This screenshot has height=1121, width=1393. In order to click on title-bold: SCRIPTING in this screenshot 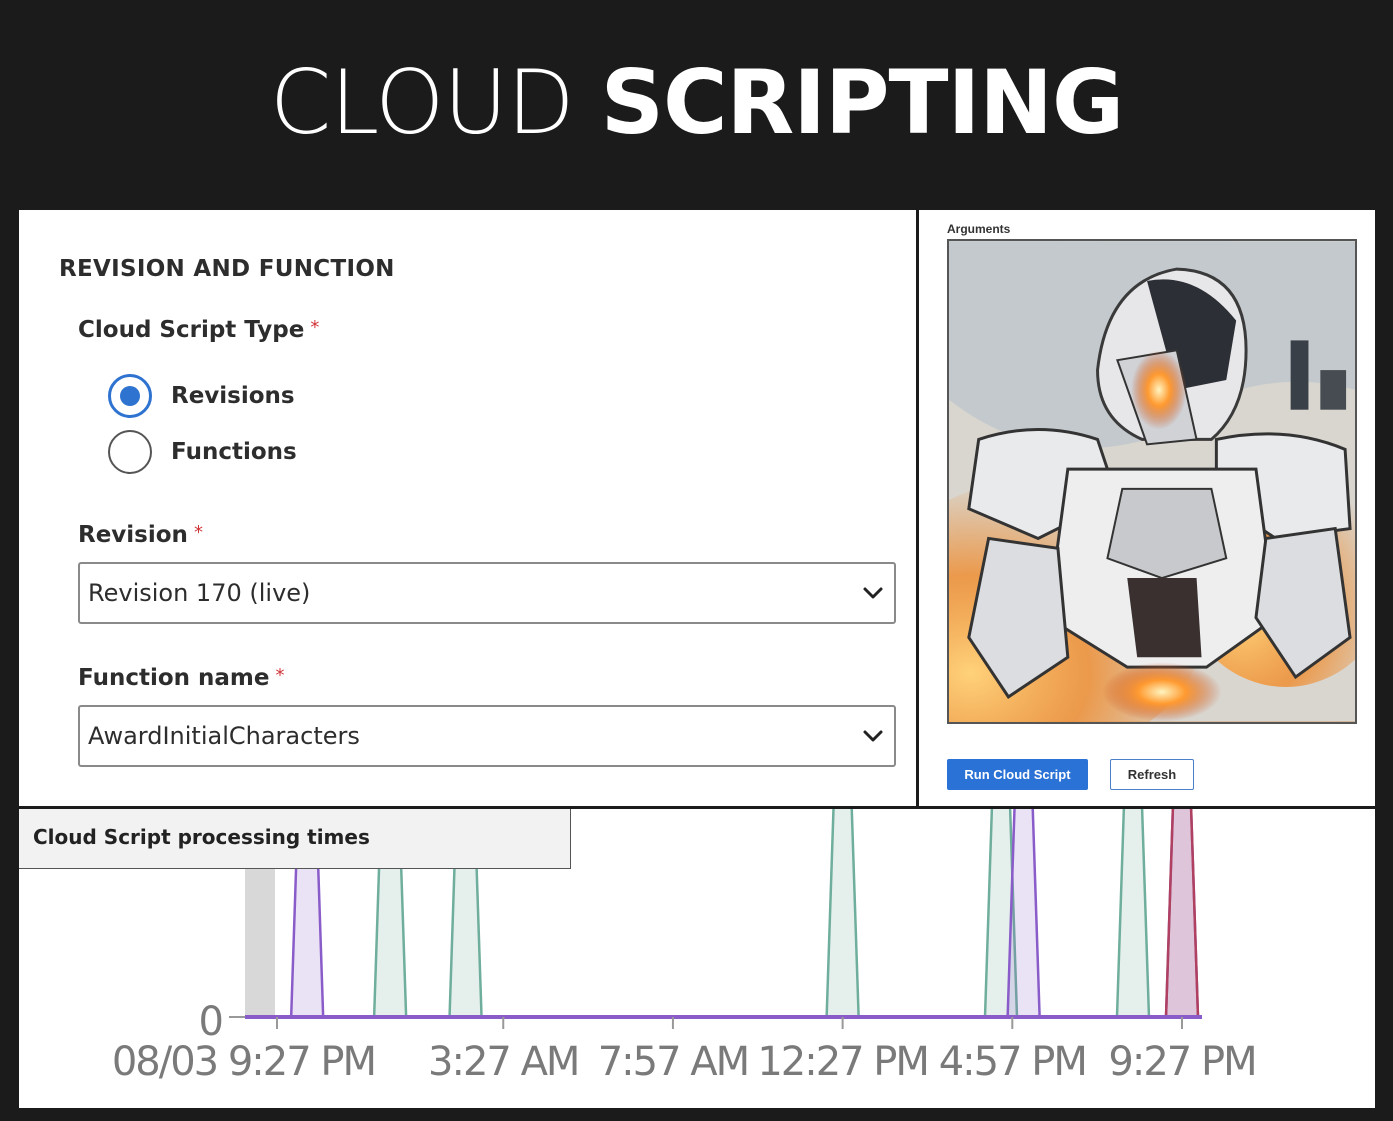, I will do `click(862, 102)`.